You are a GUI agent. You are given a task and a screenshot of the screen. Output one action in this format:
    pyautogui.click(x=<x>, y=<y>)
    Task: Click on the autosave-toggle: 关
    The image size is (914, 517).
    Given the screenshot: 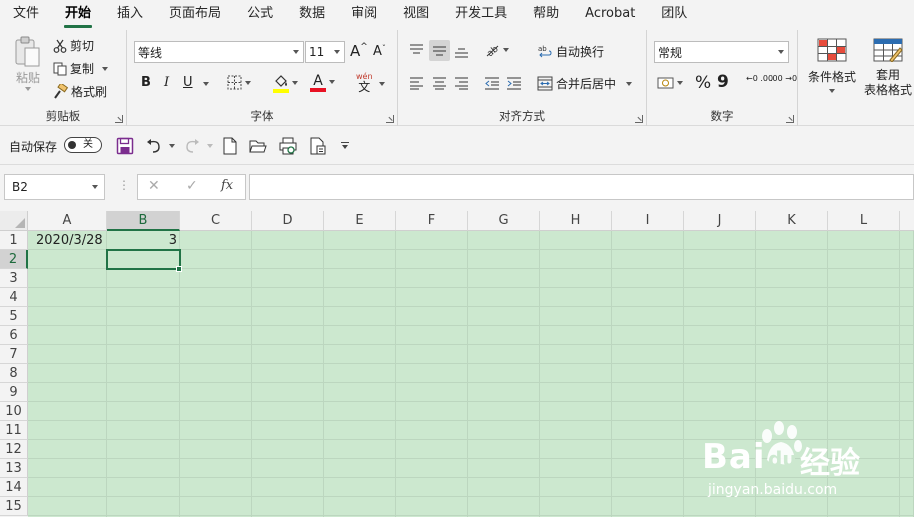 What is the action you would take?
    pyautogui.click(x=83, y=145)
    